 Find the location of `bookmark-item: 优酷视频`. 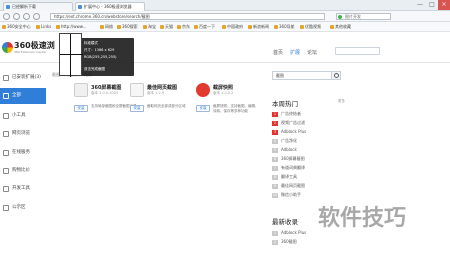

bookmark-item: 优酷视频 is located at coordinates (310, 27).